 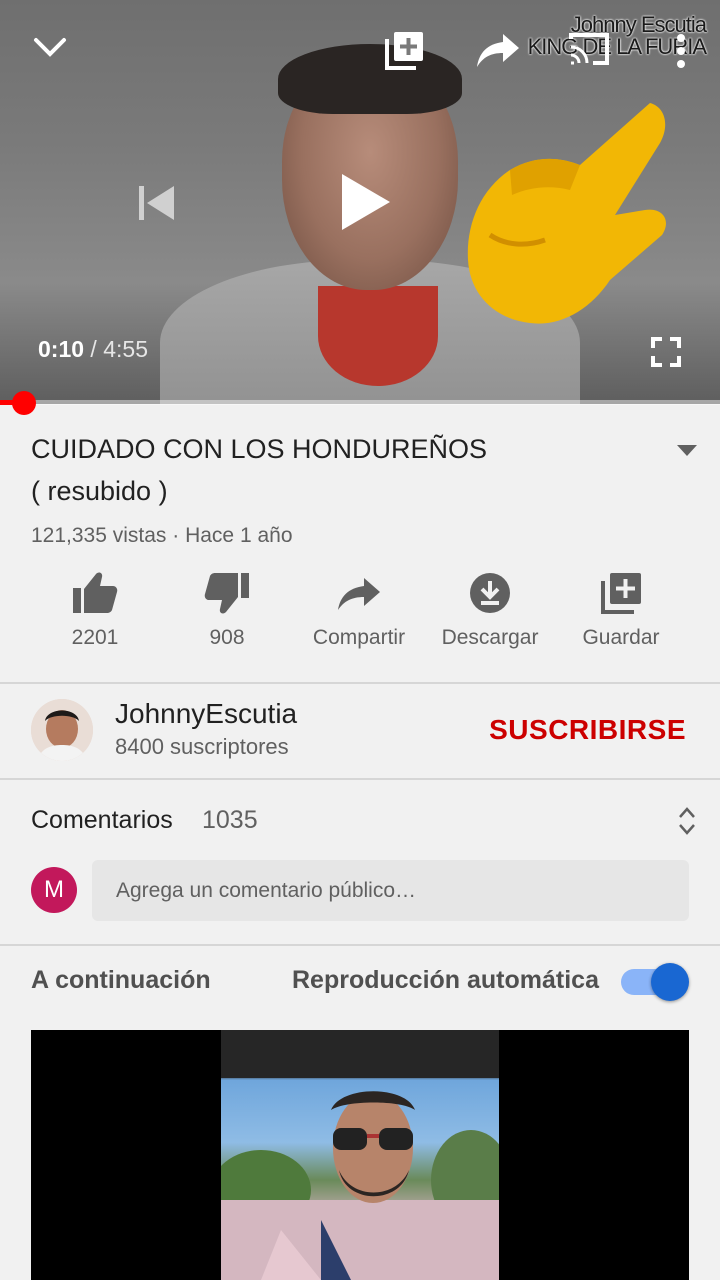 I want to click on pointing-hand-emoji, so click(x=566, y=213).